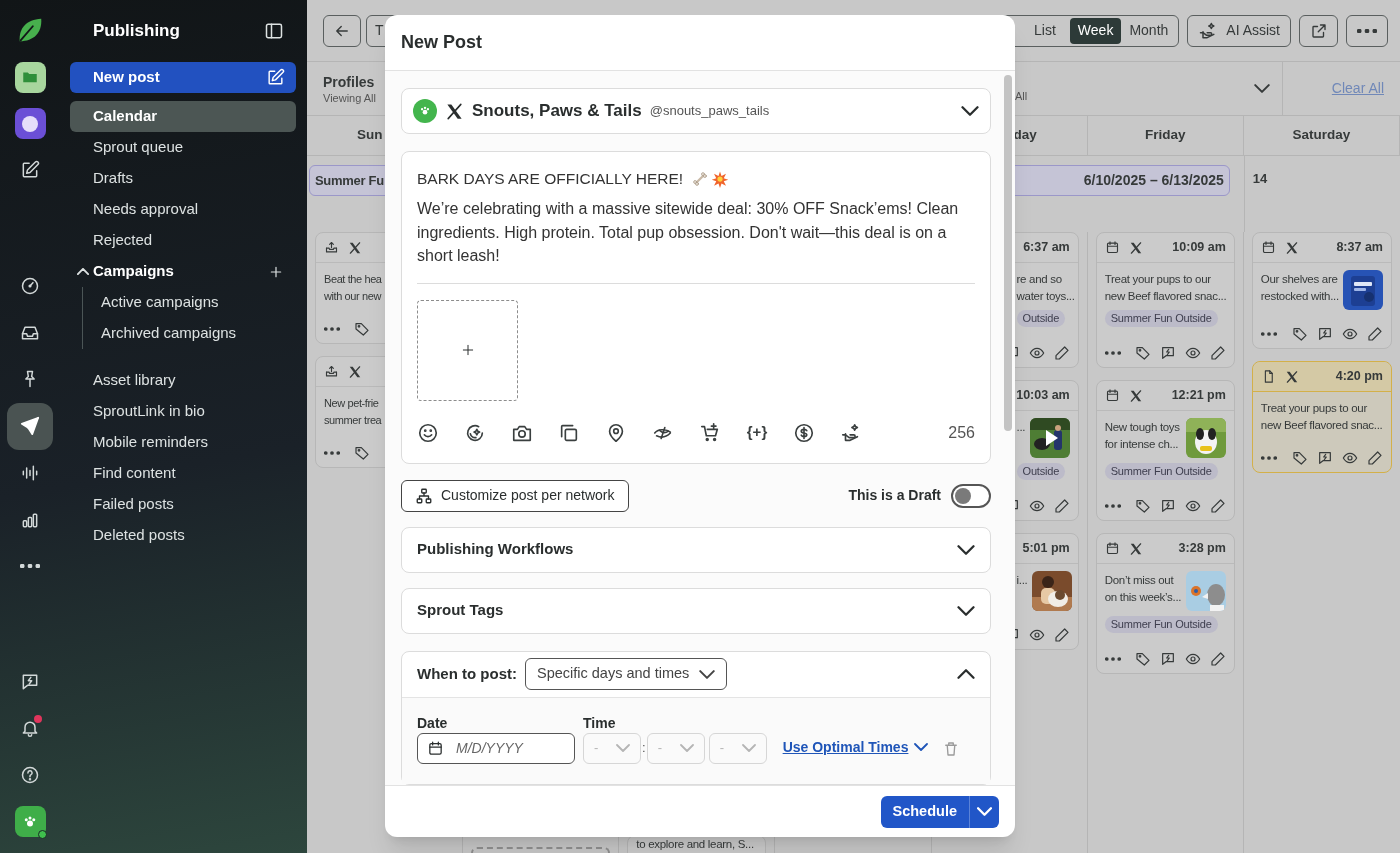  Describe the element at coordinates (349, 97) in the screenshot. I see `filter-value: Viewing All` at that location.